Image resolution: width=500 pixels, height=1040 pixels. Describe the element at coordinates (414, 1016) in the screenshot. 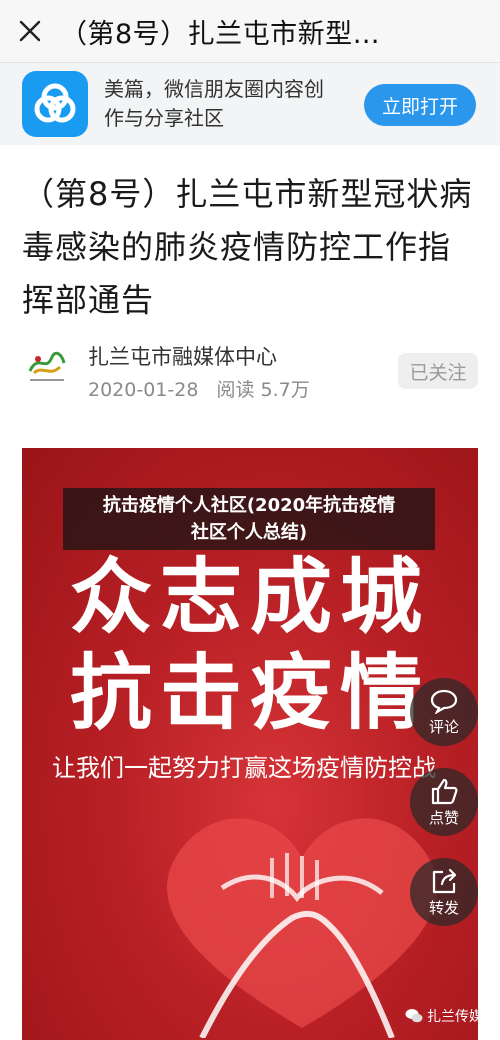

I see `wechat-icon` at that location.